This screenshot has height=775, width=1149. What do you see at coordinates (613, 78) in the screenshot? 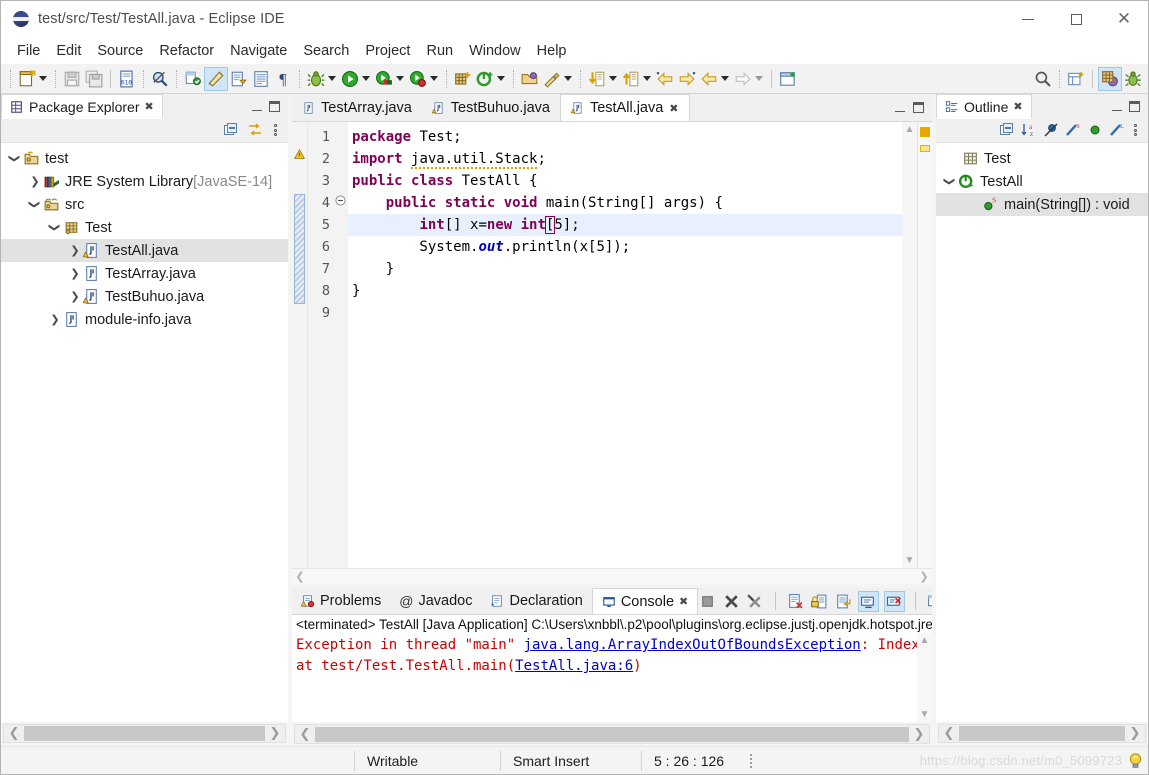
I see `next-annotation-dropdown-arrow` at bounding box center [613, 78].